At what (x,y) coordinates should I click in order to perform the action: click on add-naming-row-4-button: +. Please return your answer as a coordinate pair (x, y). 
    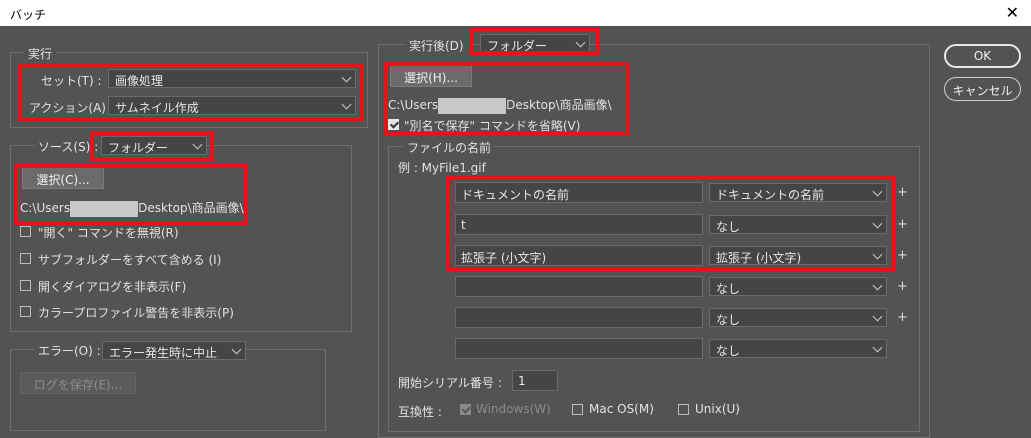
    Looking at the image, I should click on (902, 286).